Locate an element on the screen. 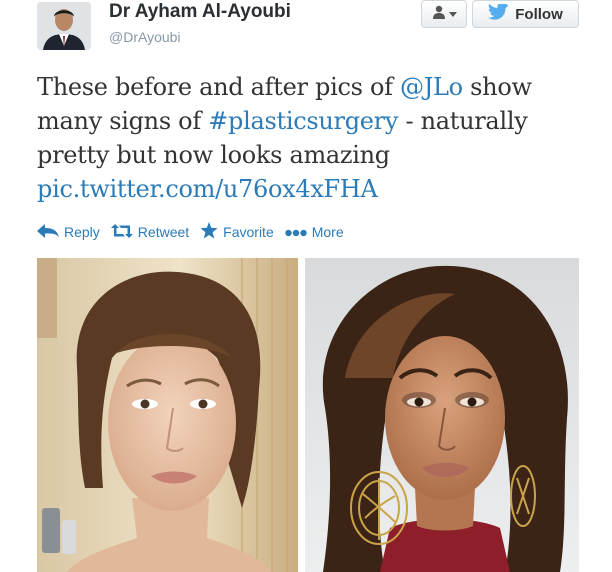 The width and height of the screenshot is (612, 572). display-name: Dr Ayham Al-Ayoubi is located at coordinates (200, 12).